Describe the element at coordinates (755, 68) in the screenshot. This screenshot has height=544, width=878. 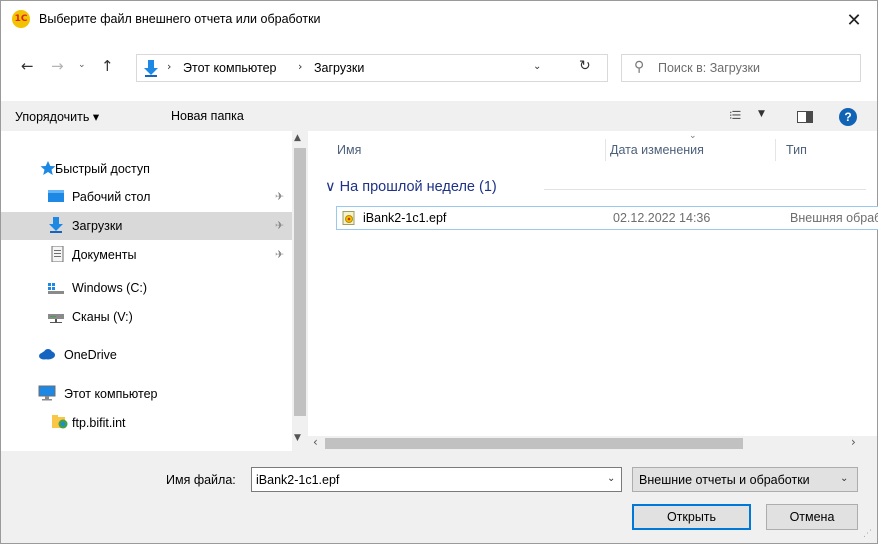
I see `search-input` at that location.